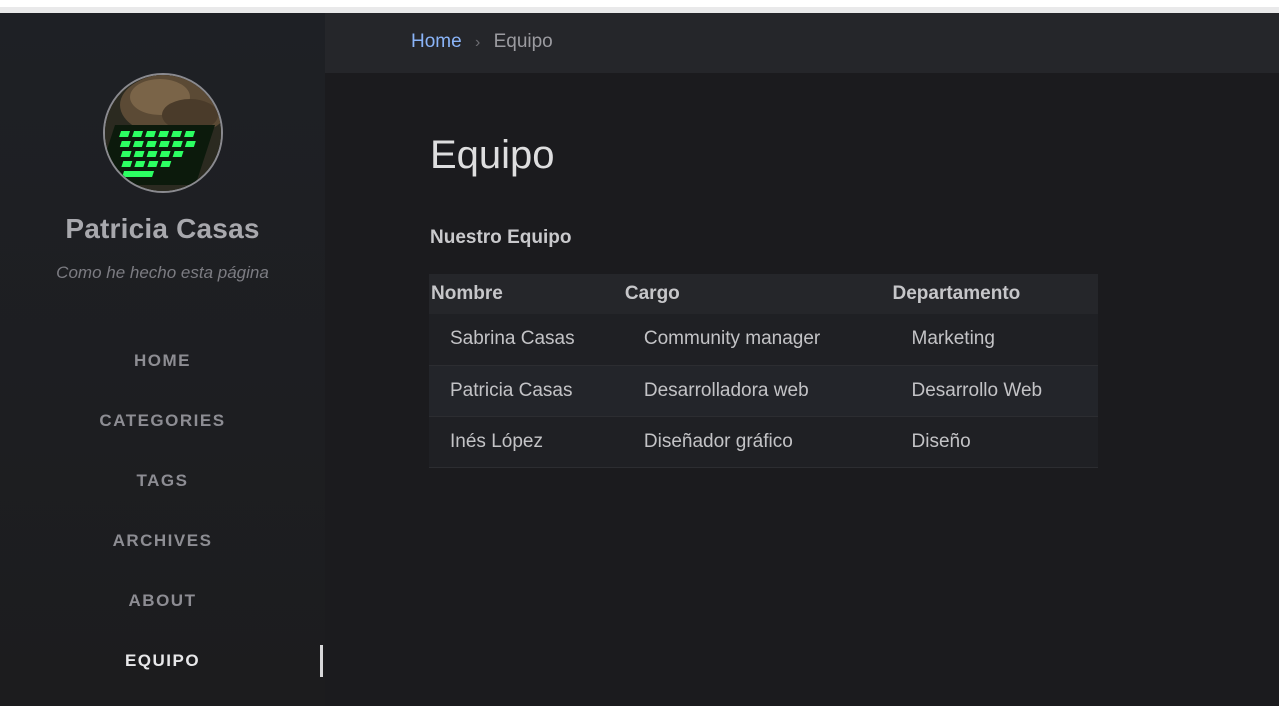  I want to click on cell-nombre: Patricia Casas, so click(511, 390).